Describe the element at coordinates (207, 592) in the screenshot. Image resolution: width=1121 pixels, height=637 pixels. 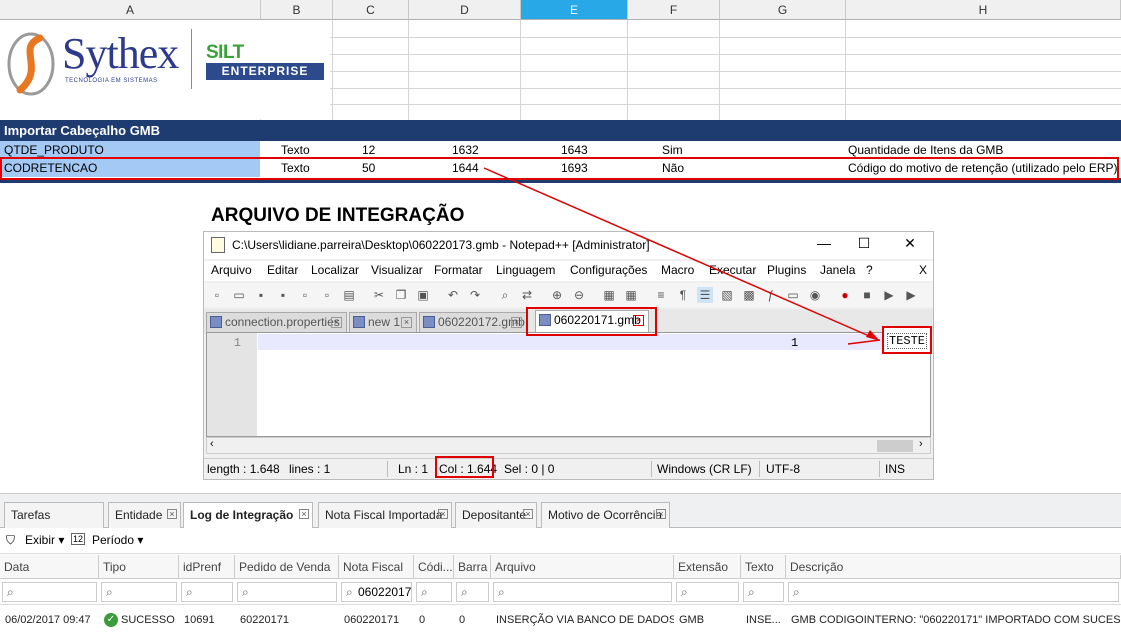
I see `filter-idprenf: ⌕` at that location.